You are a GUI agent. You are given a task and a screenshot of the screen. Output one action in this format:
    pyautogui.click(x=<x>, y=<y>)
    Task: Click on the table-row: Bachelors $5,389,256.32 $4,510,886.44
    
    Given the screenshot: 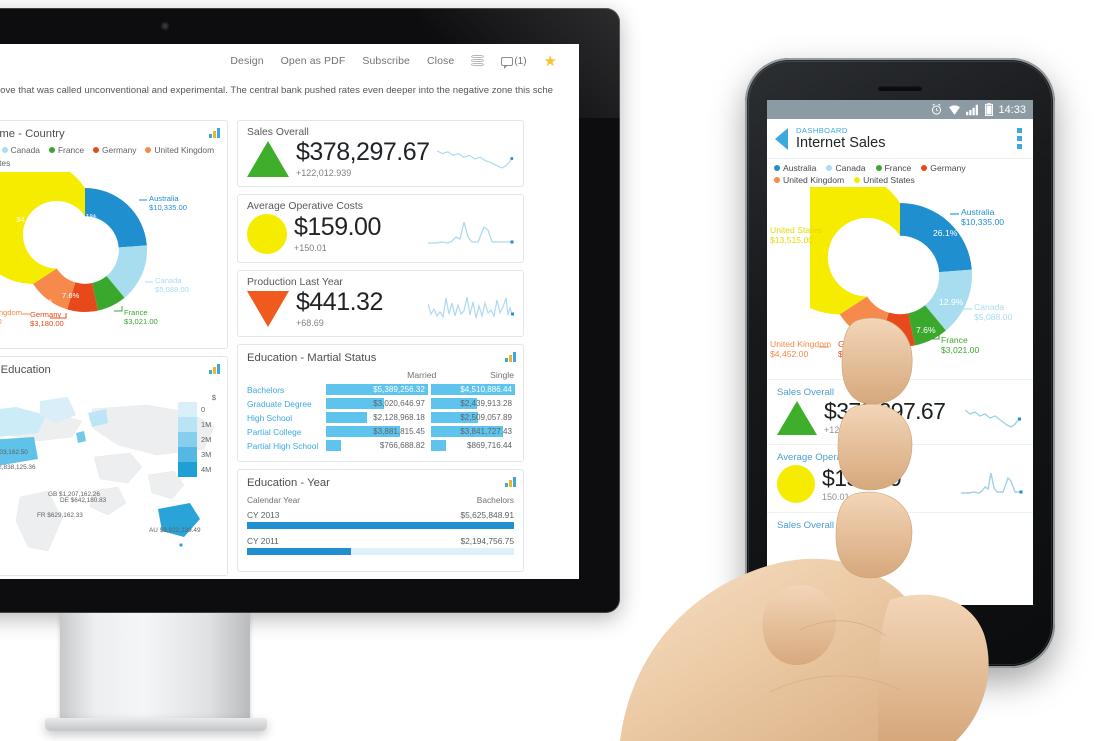 What is the action you would take?
    pyautogui.click(x=381, y=390)
    